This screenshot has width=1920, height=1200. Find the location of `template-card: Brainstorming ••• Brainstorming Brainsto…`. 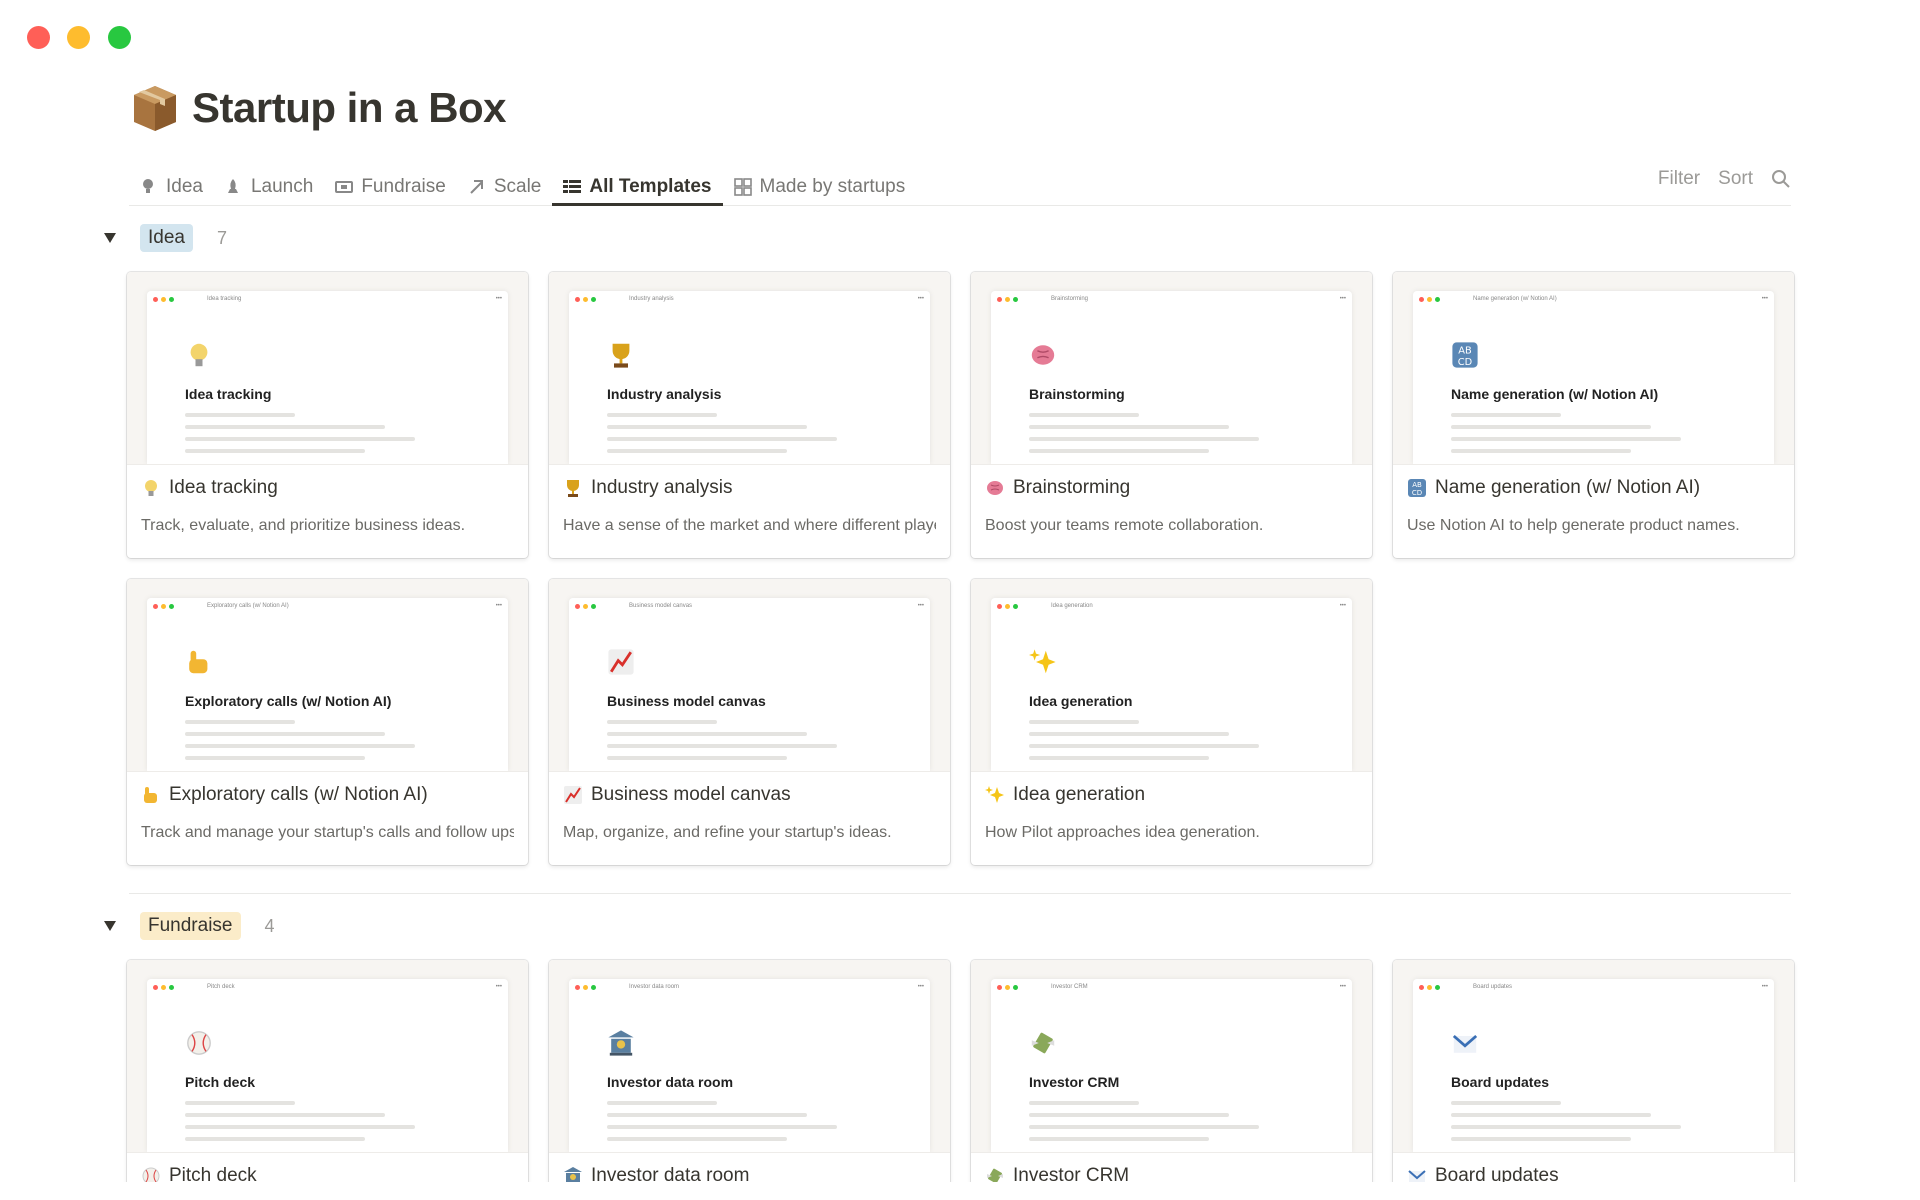

template-card: Brainstorming ••• Brainstorming Brainsto… is located at coordinates (1171, 415).